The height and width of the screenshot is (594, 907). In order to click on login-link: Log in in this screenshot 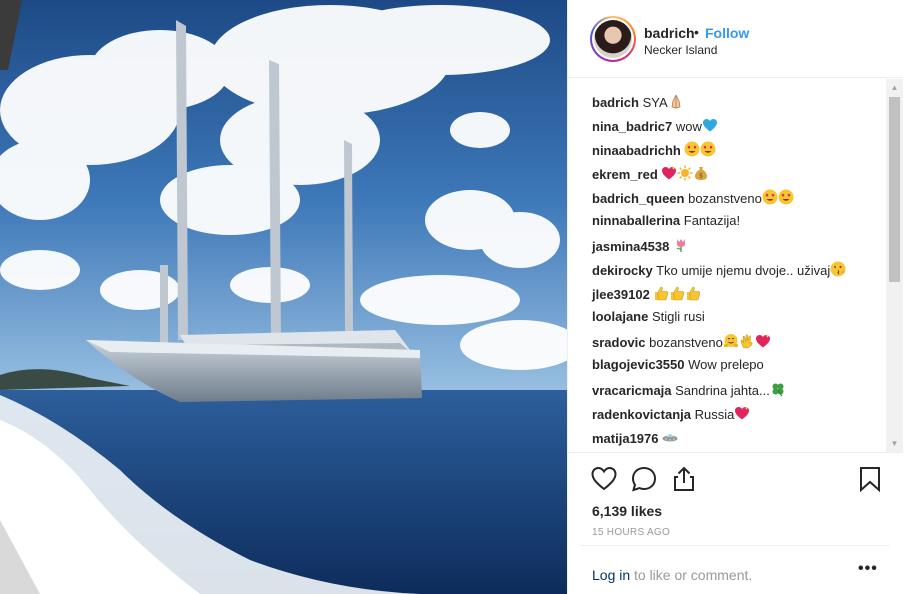, I will do `click(611, 575)`.